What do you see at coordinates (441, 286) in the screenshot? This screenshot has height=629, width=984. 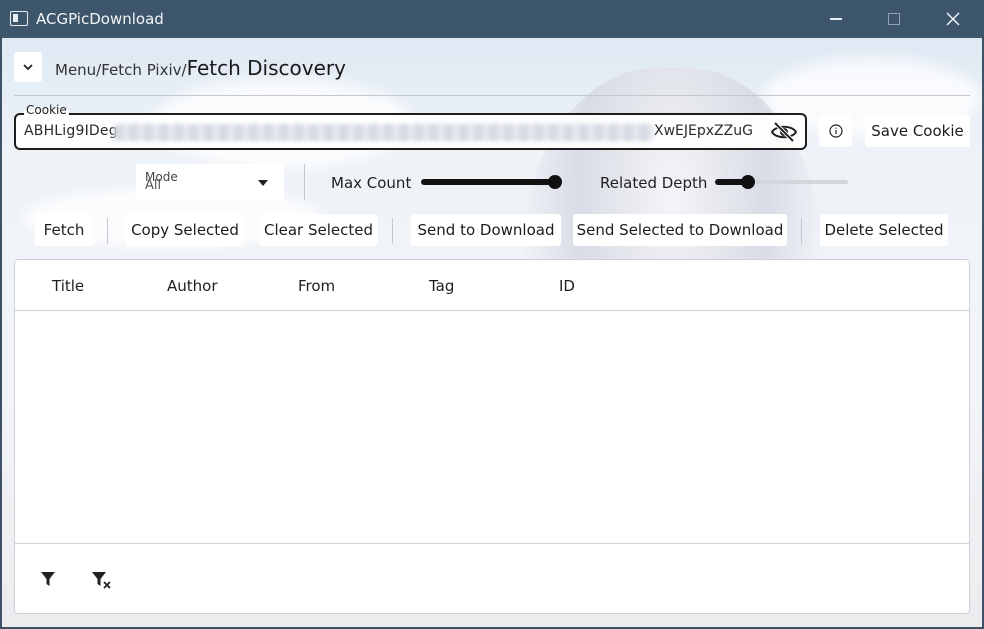 I see `column-header-tag: Tag` at bounding box center [441, 286].